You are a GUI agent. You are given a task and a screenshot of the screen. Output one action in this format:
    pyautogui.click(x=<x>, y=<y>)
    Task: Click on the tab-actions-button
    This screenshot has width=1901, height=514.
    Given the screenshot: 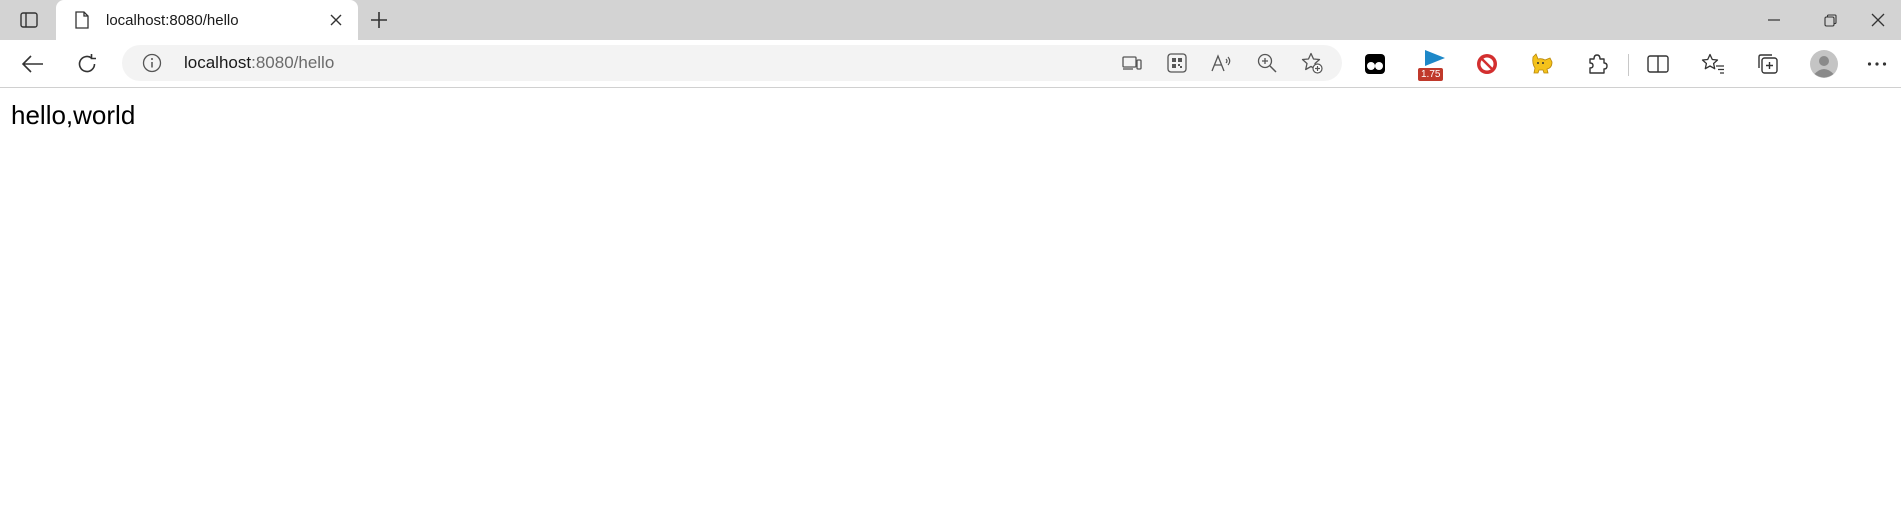 What is the action you would take?
    pyautogui.click(x=29, y=20)
    